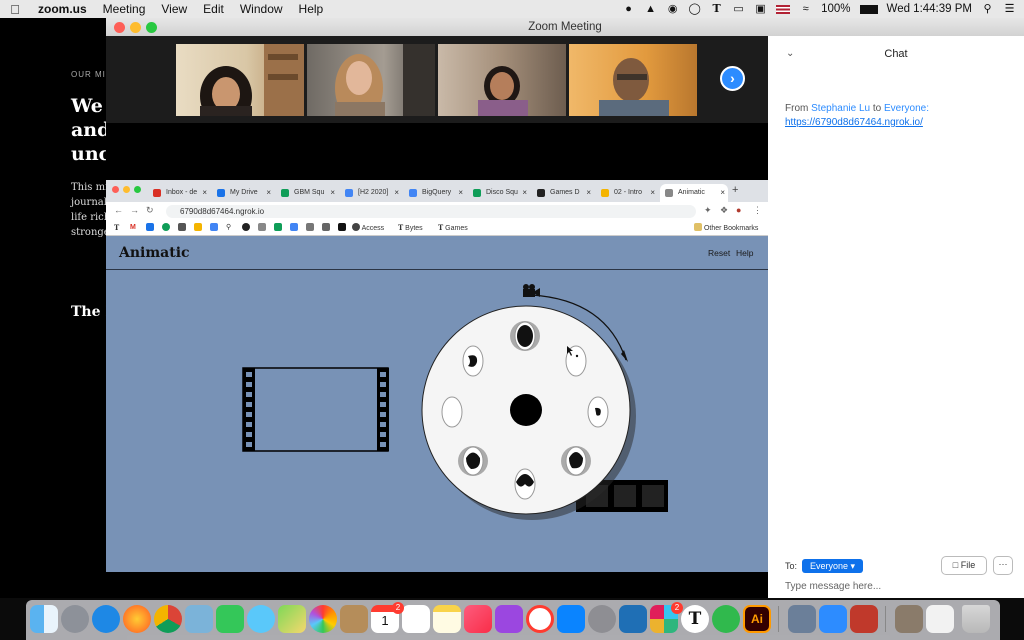  I want to click on browser-tab: Inbox - de ×, so click(179, 193).